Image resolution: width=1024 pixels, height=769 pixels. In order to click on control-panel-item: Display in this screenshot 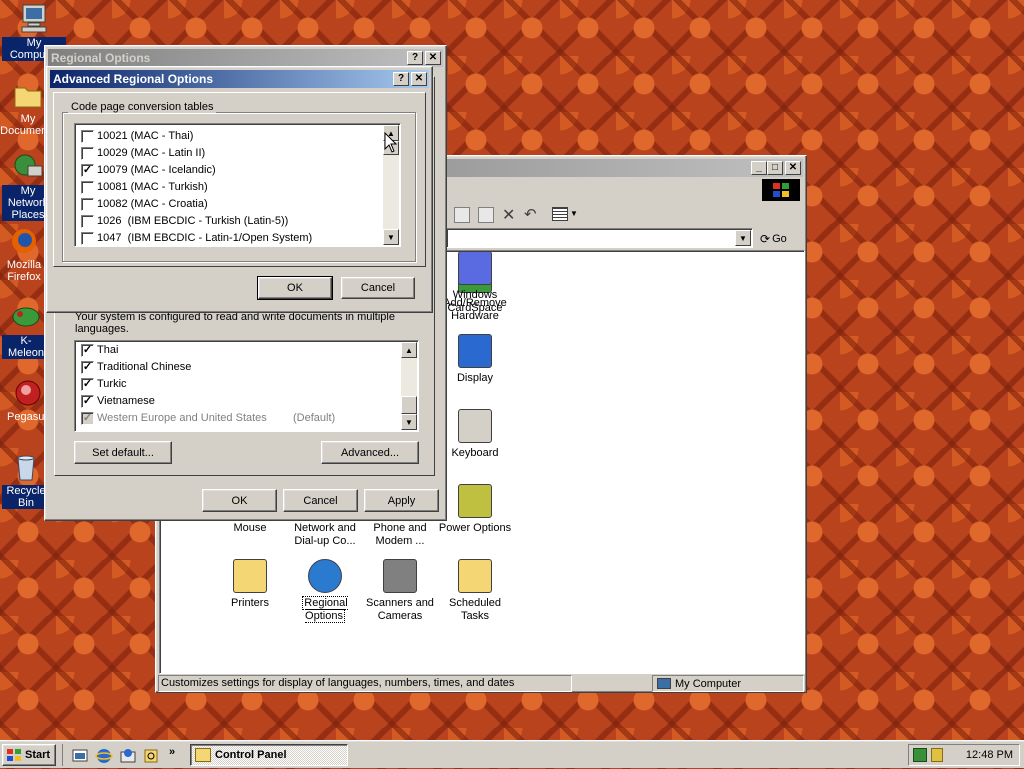, I will do `click(475, 359)`.